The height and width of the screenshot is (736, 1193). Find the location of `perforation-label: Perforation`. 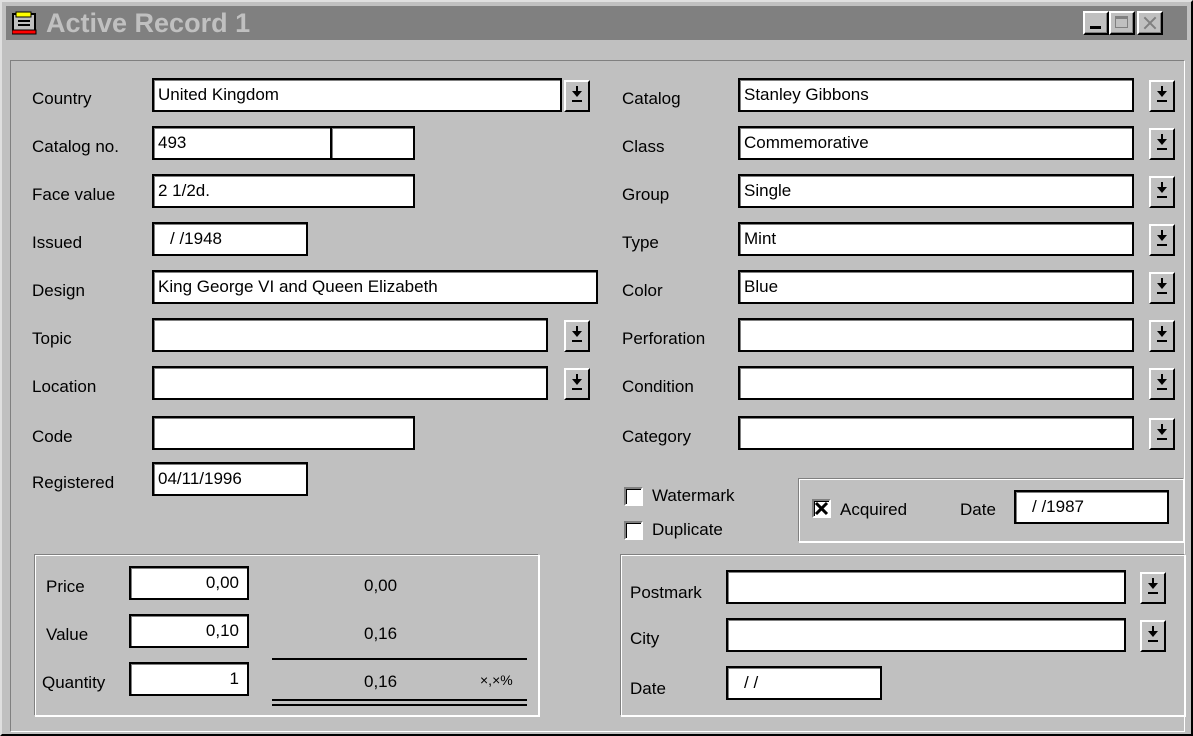

perforation-label: Perforation is located at coordinates (664, 338).